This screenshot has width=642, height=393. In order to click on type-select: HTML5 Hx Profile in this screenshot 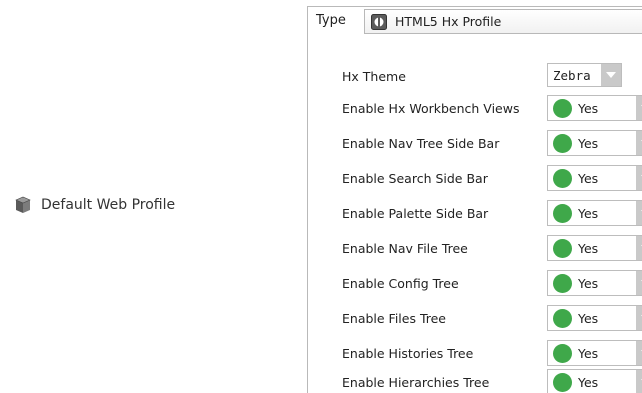, I will do `click(503, 21)`.